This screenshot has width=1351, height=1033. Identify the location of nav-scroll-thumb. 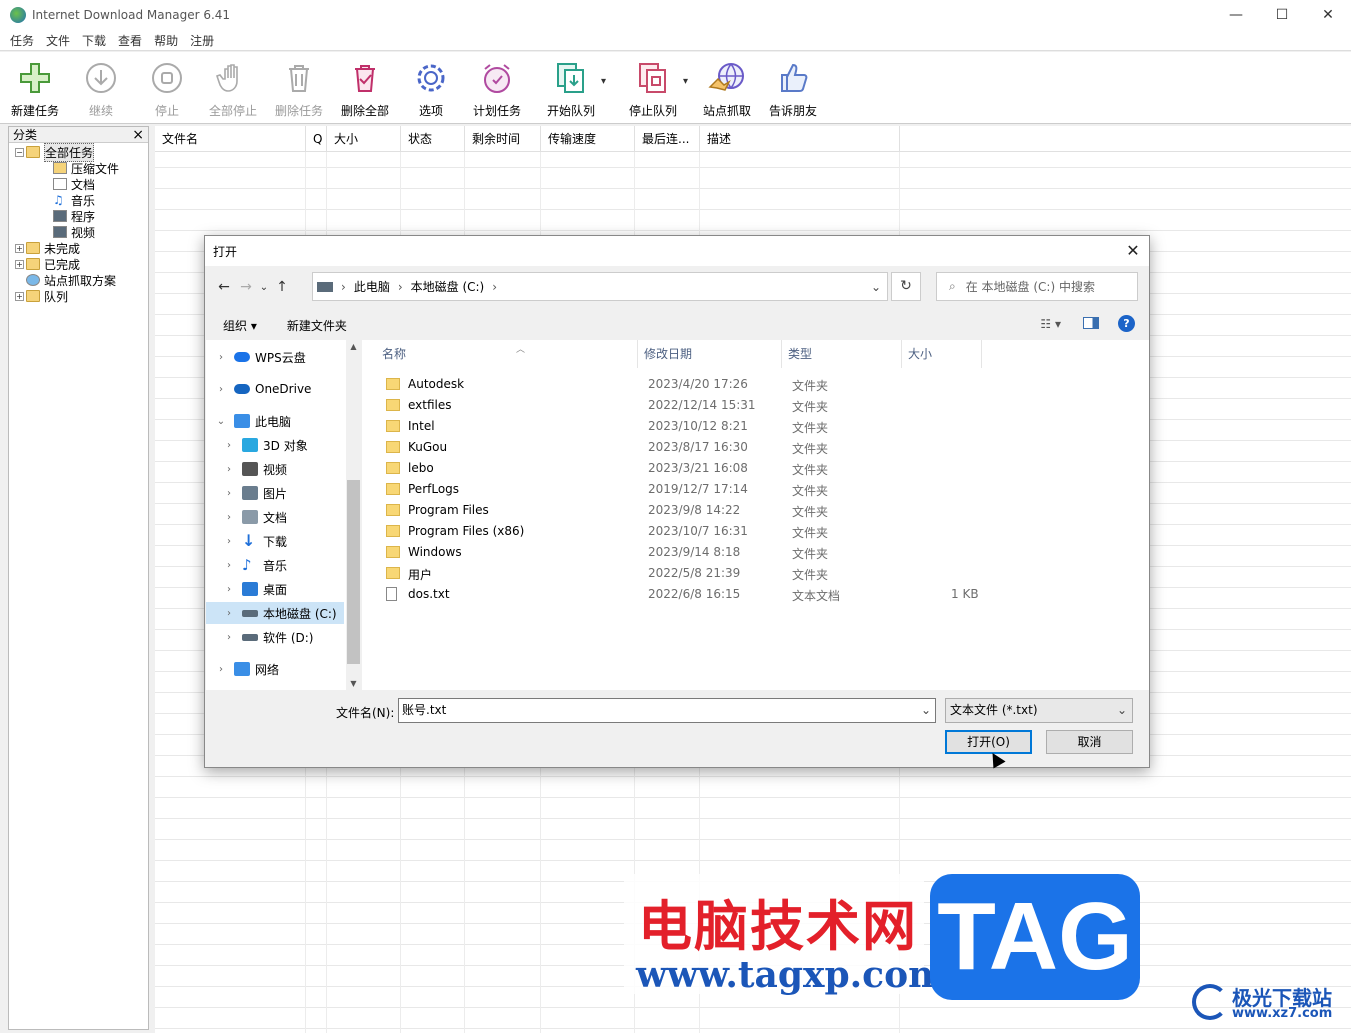
(353, 572).